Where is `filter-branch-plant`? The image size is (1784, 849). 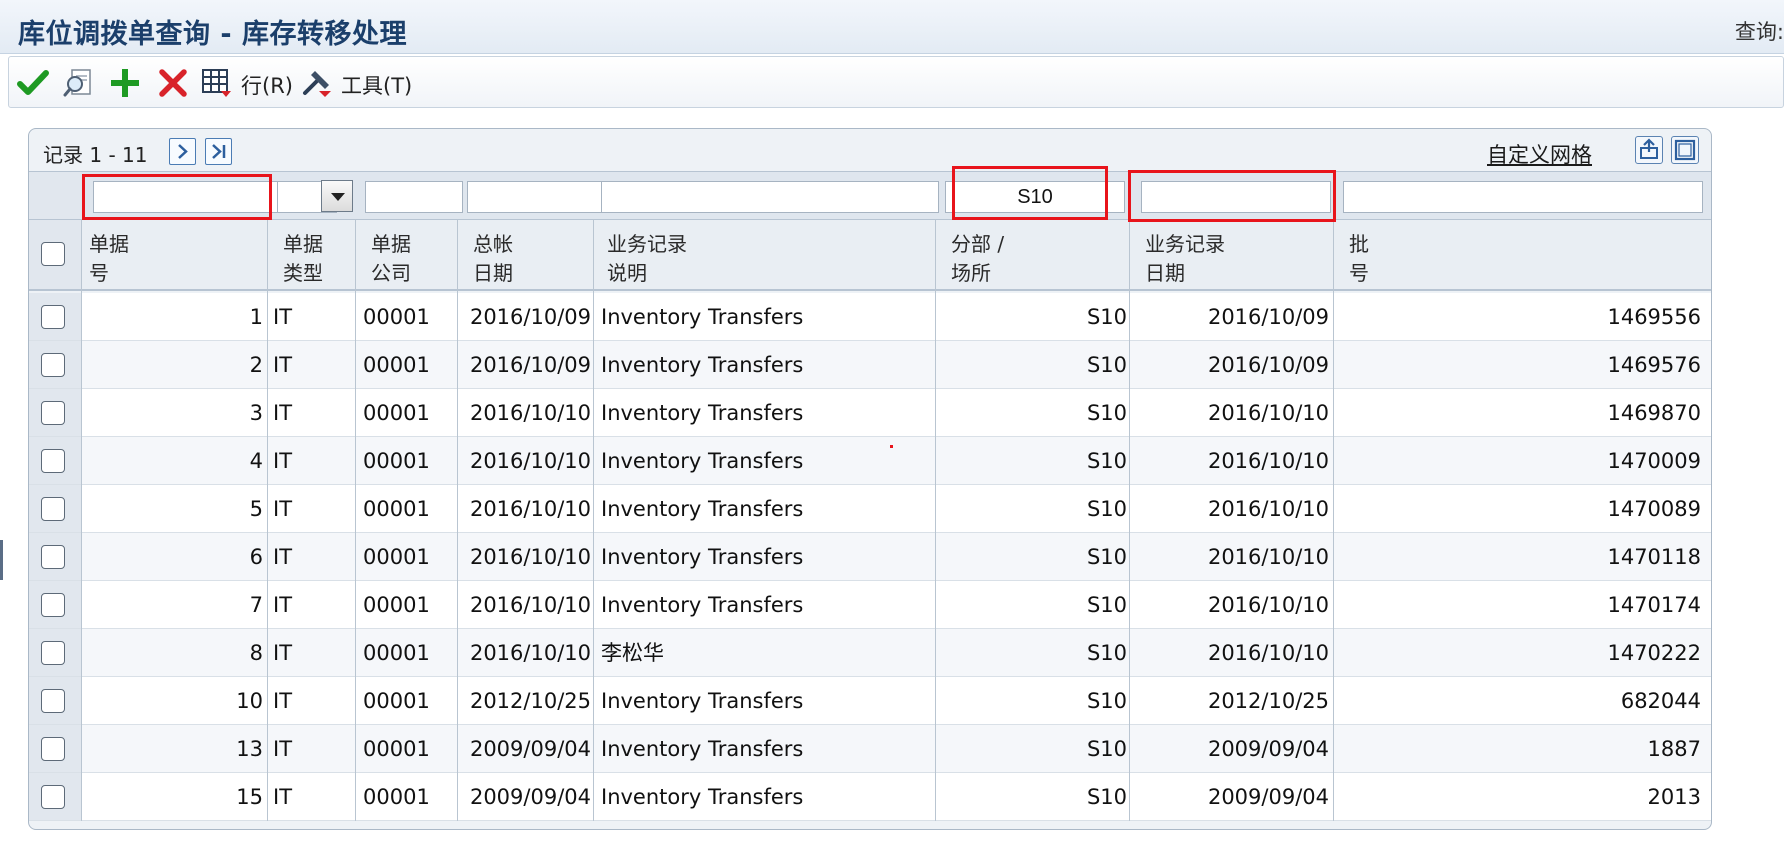 filter-branch-plant is located at coordinates (1035, 197).